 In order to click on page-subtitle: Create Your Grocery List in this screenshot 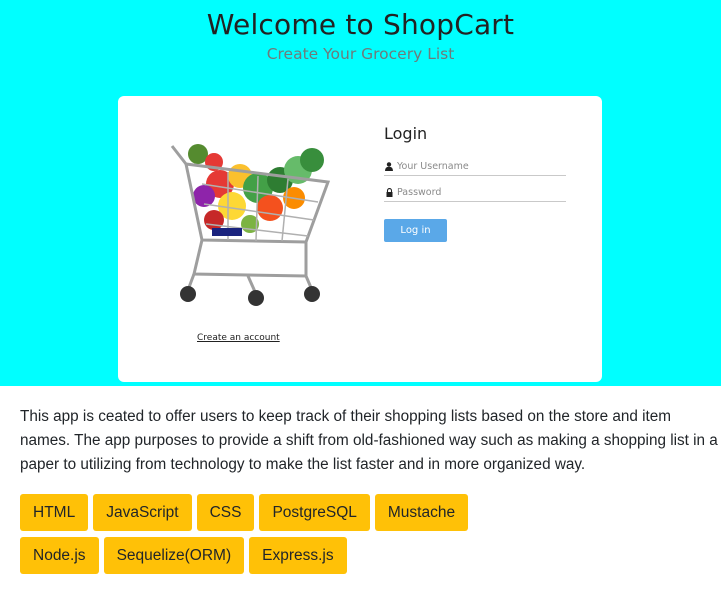, I will do `click(360, 54)`.